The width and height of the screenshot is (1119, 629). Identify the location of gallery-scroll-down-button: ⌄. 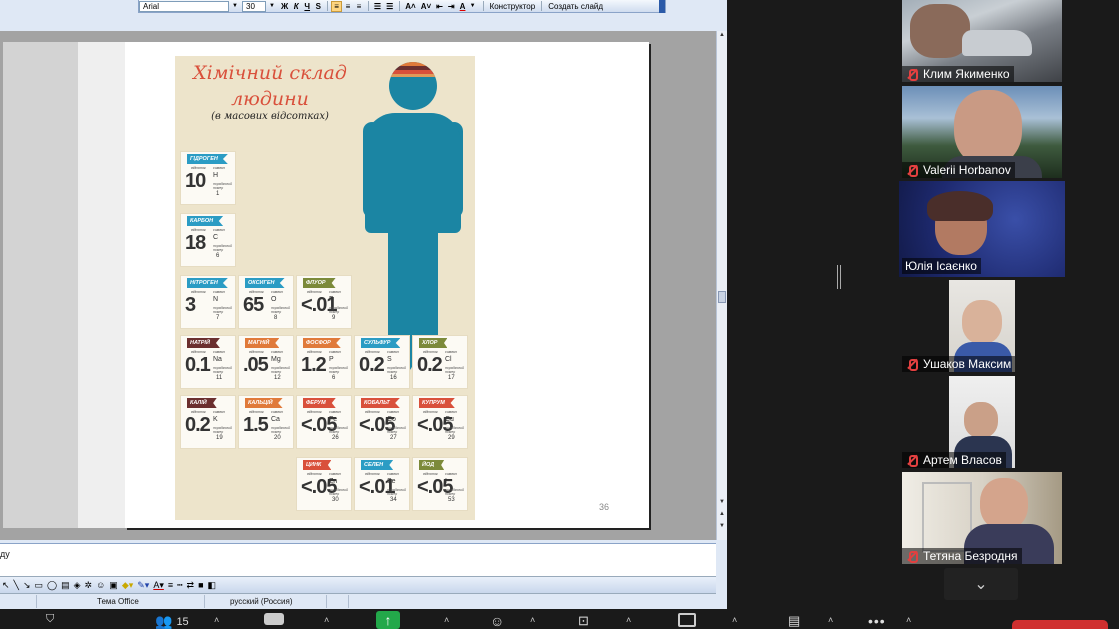
(981, 584).